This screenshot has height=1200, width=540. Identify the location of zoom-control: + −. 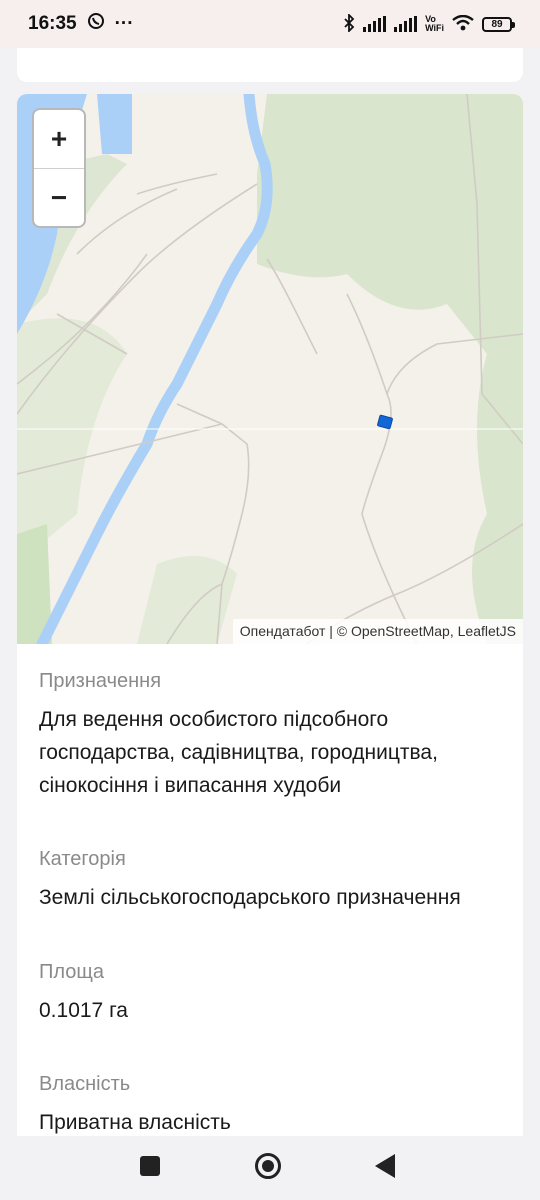
(59, 168).